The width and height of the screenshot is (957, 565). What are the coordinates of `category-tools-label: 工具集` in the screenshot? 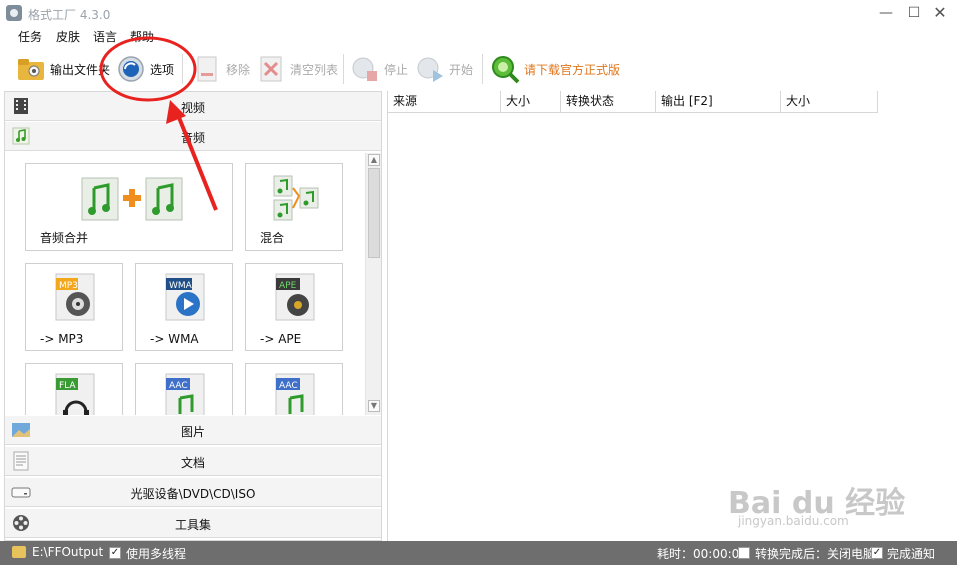 It's located at (192, 525).